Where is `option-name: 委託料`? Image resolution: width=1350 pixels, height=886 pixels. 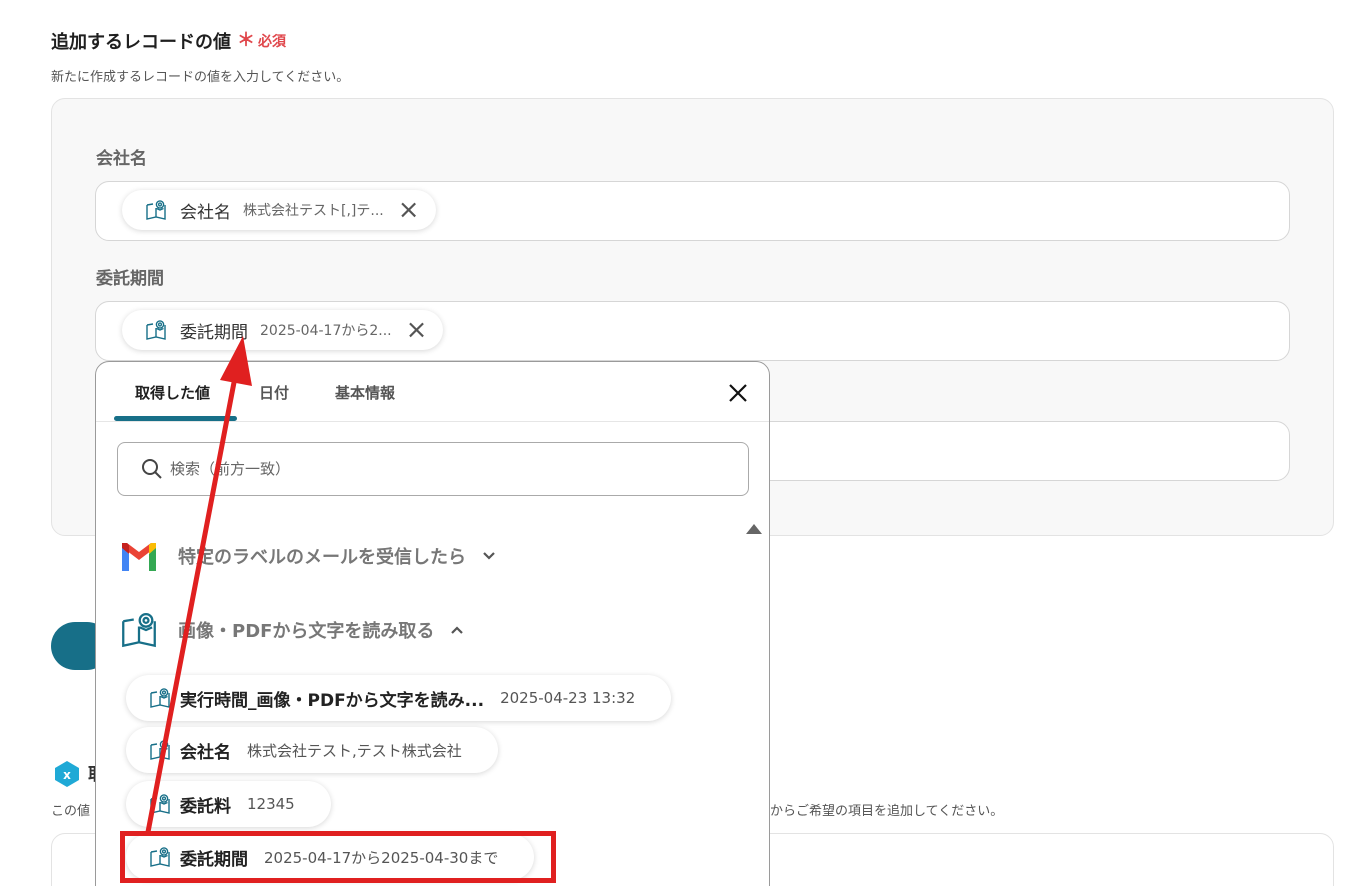
option-name: 委託料 is located at coordinates (205, 806).